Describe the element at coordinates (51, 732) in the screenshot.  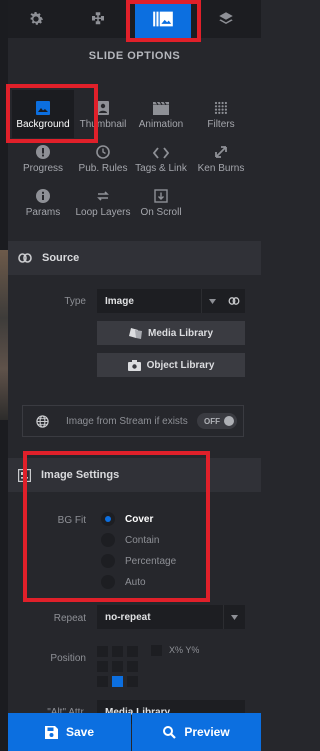
I see `floppy-disk-icon` at that location.